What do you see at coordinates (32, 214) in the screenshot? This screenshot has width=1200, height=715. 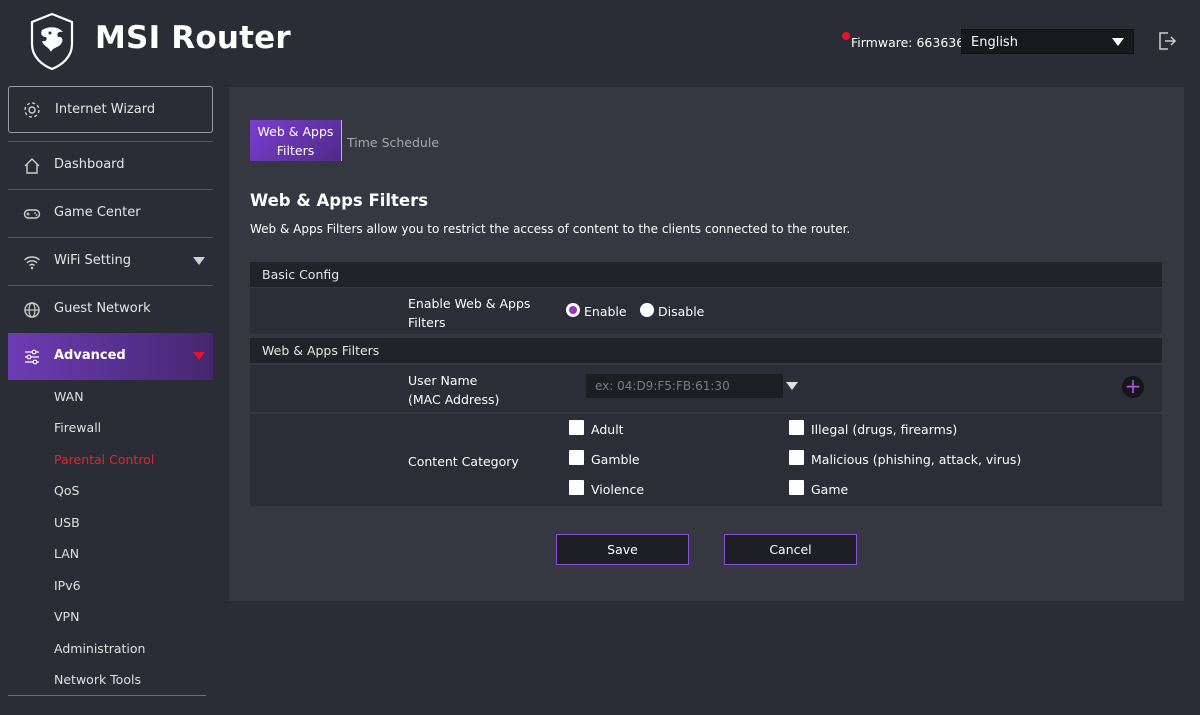 I see `gamepad-icon` at bounding box center [32, 214].